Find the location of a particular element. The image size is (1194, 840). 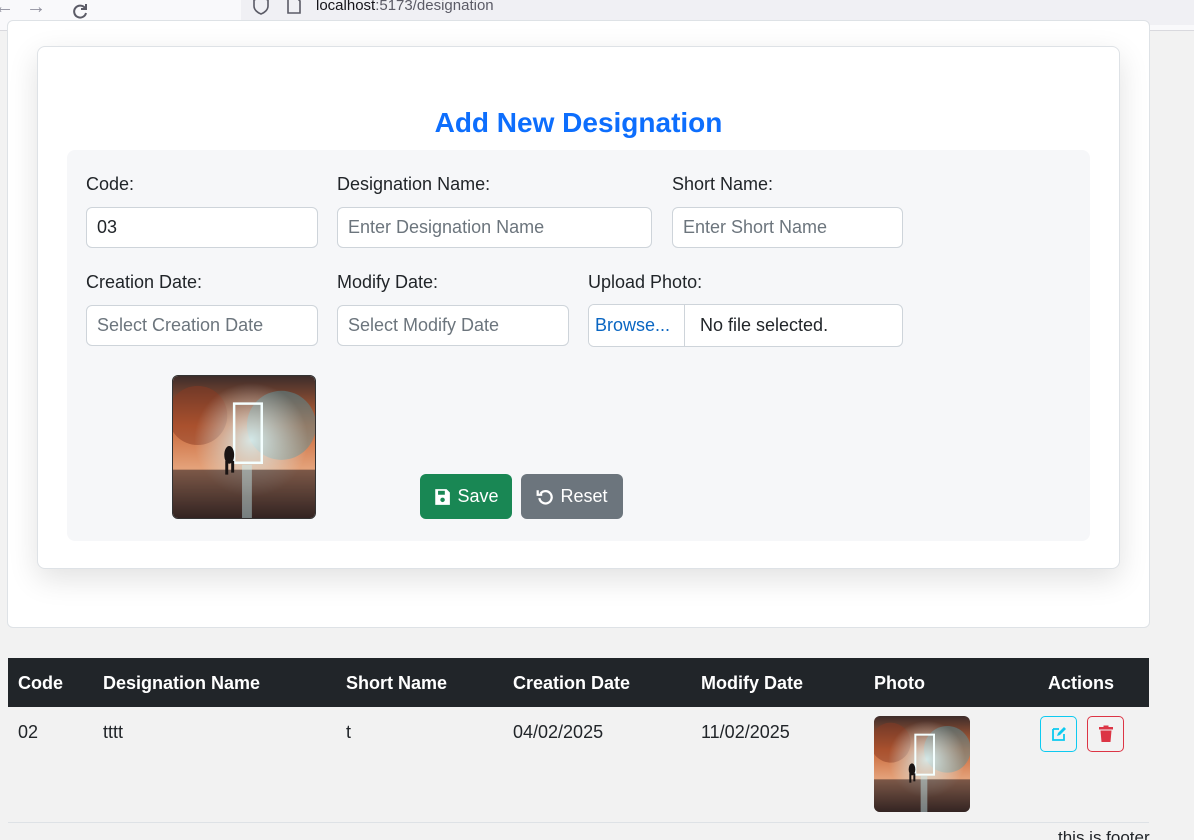

edit-icon is located at coordinates (1058, 734).